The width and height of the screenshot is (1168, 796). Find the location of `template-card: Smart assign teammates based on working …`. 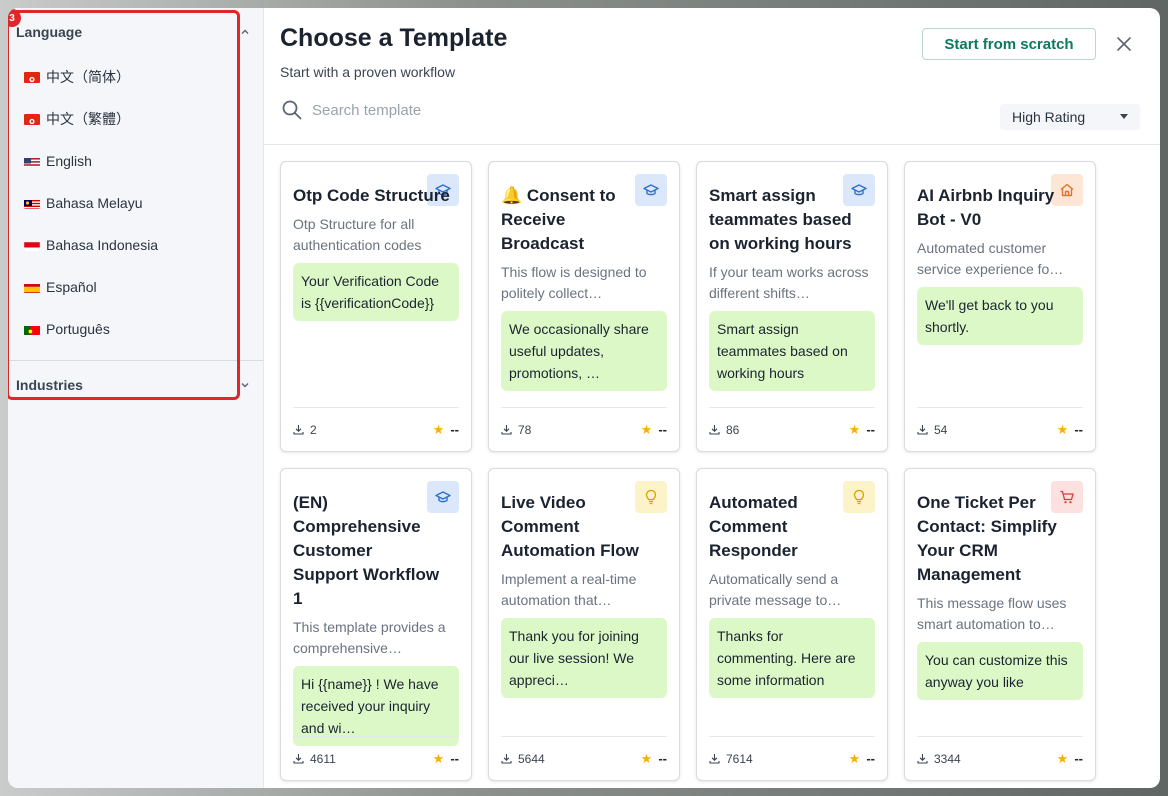

template-card: Smart assign teammates based on working … is located at coordinates (792, 306).